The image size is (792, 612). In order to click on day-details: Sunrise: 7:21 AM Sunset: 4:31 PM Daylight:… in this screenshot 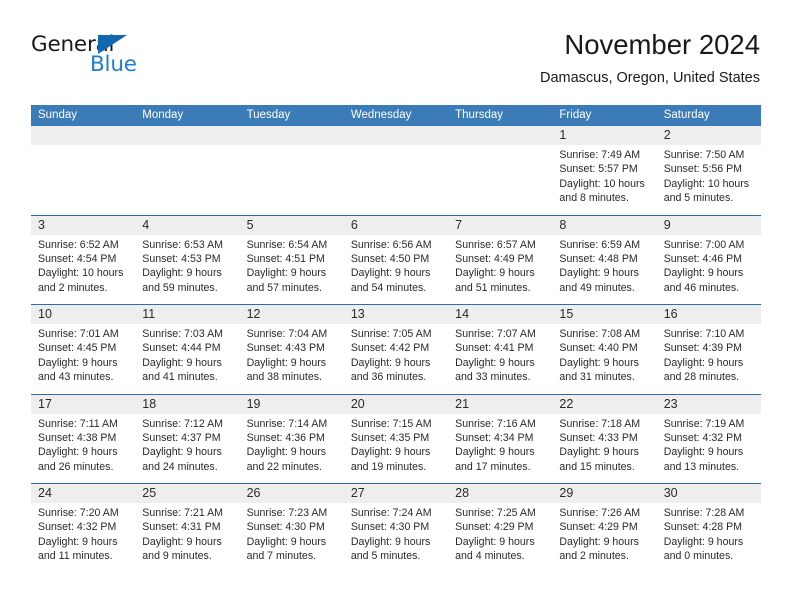, I will do `click(187, 535)`.